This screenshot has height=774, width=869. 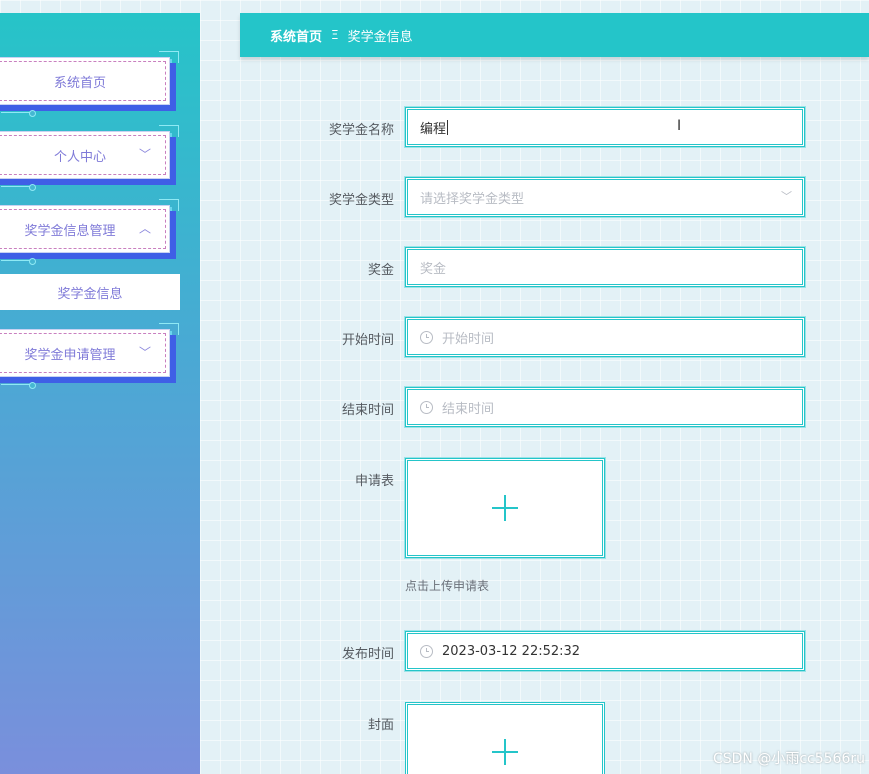 What do you see at coordinates (447, 586) in the screenshot?
I see `upload-hint: 点击上传申请表` at bounding box center [447, 586].